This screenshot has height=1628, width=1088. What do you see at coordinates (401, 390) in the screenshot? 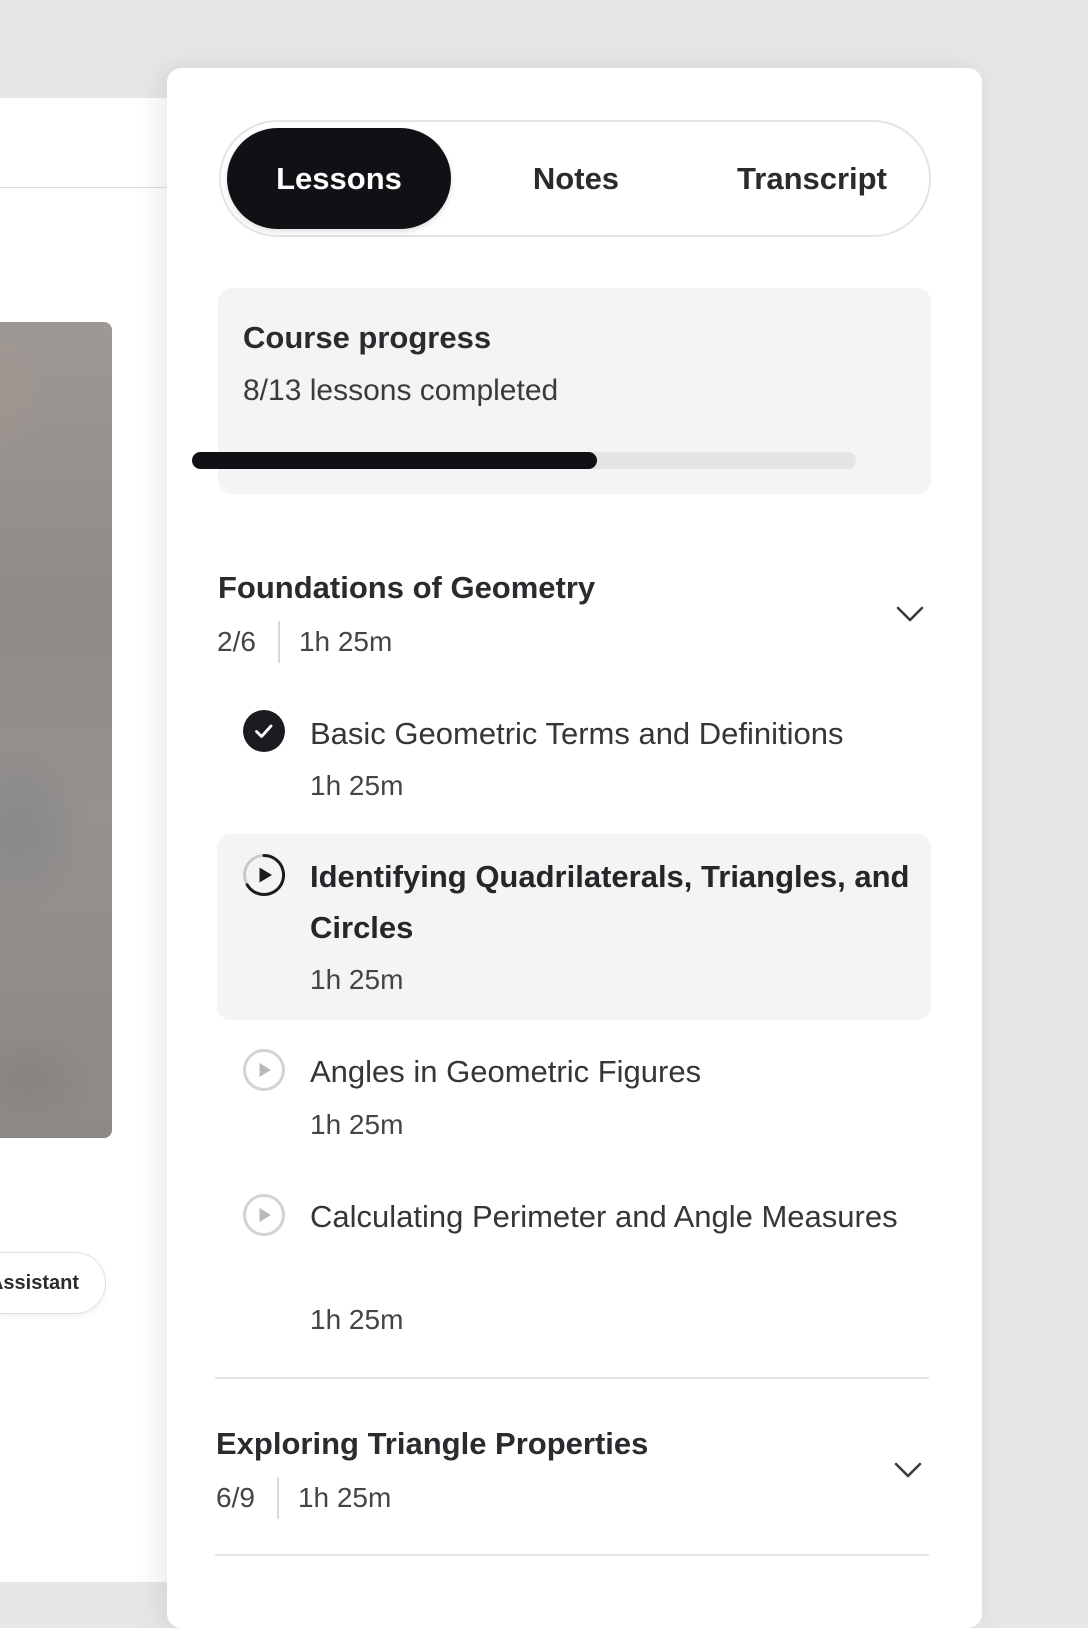
I see `progress-summary: 8/13 lessons completed` at bounding box center [401, 390].